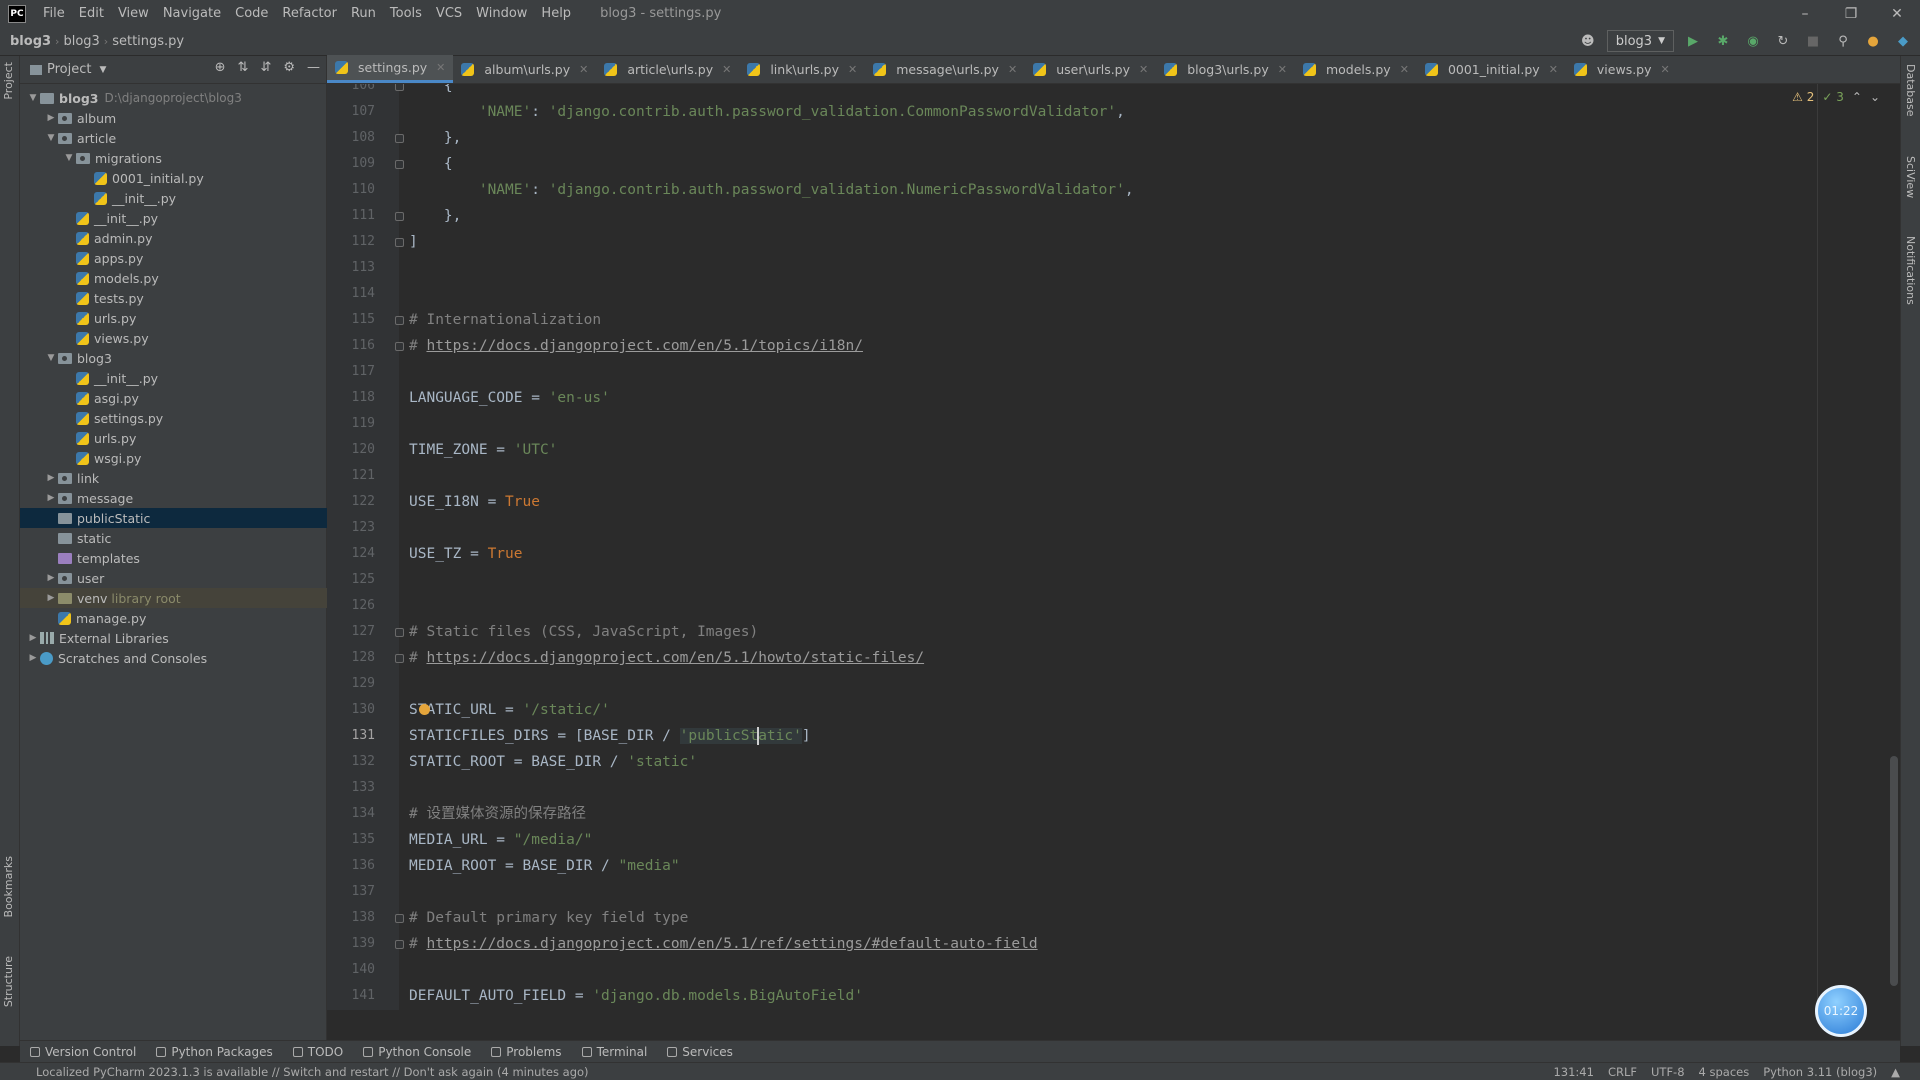  I want to click on tree-item: ▶ venv library root, so click(173, 598).